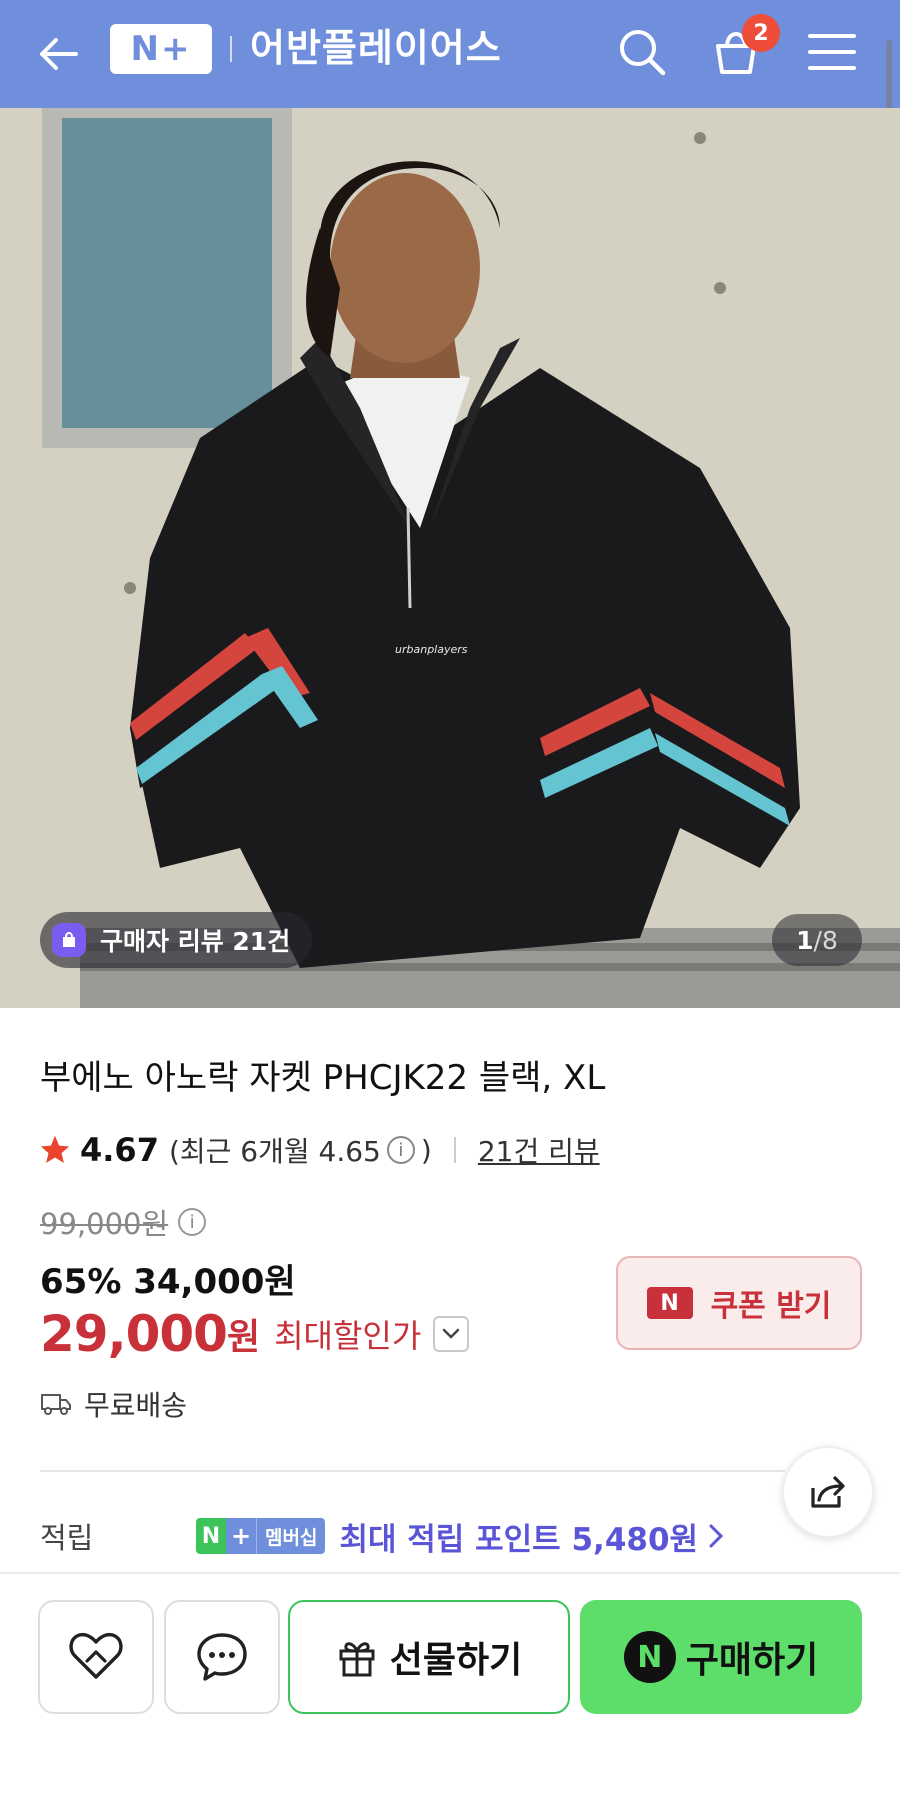 The image size is (900, 1816). What do you see at coordinates (231, 49) in the screenshot?
I see `logo-separator` at bounding box center [231, 49].